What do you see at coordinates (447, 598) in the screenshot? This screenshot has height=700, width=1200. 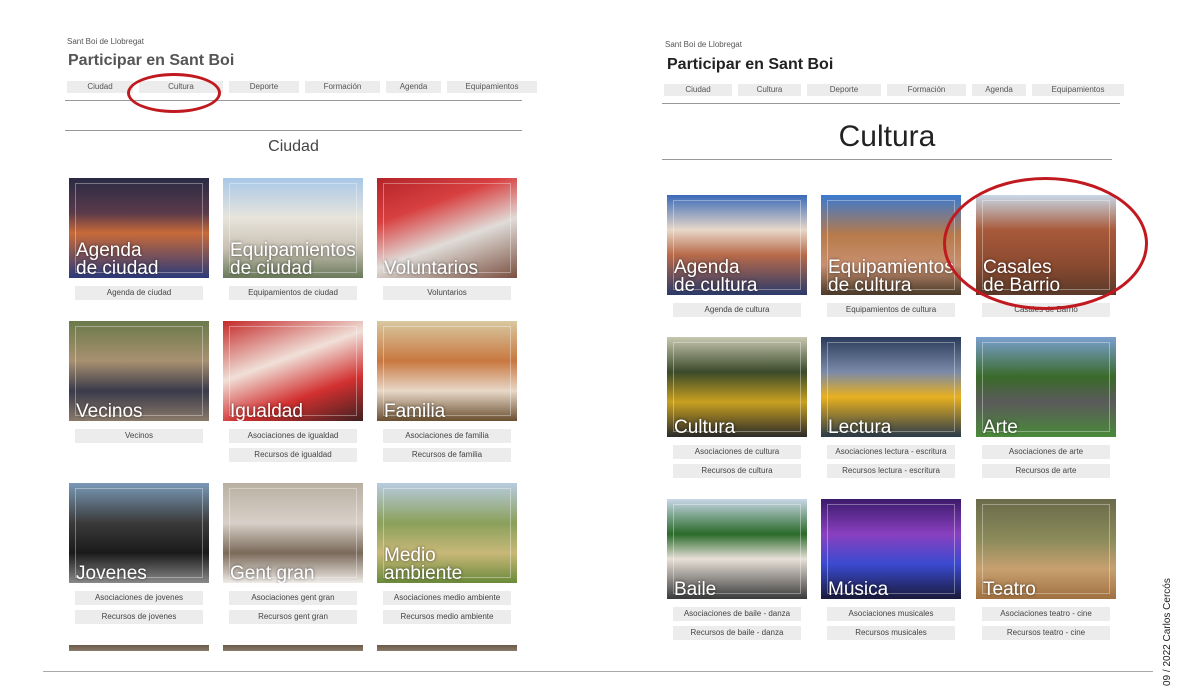 I see `tile-button: Asociaciones medio ambiente` at bounding box center [447, 598].